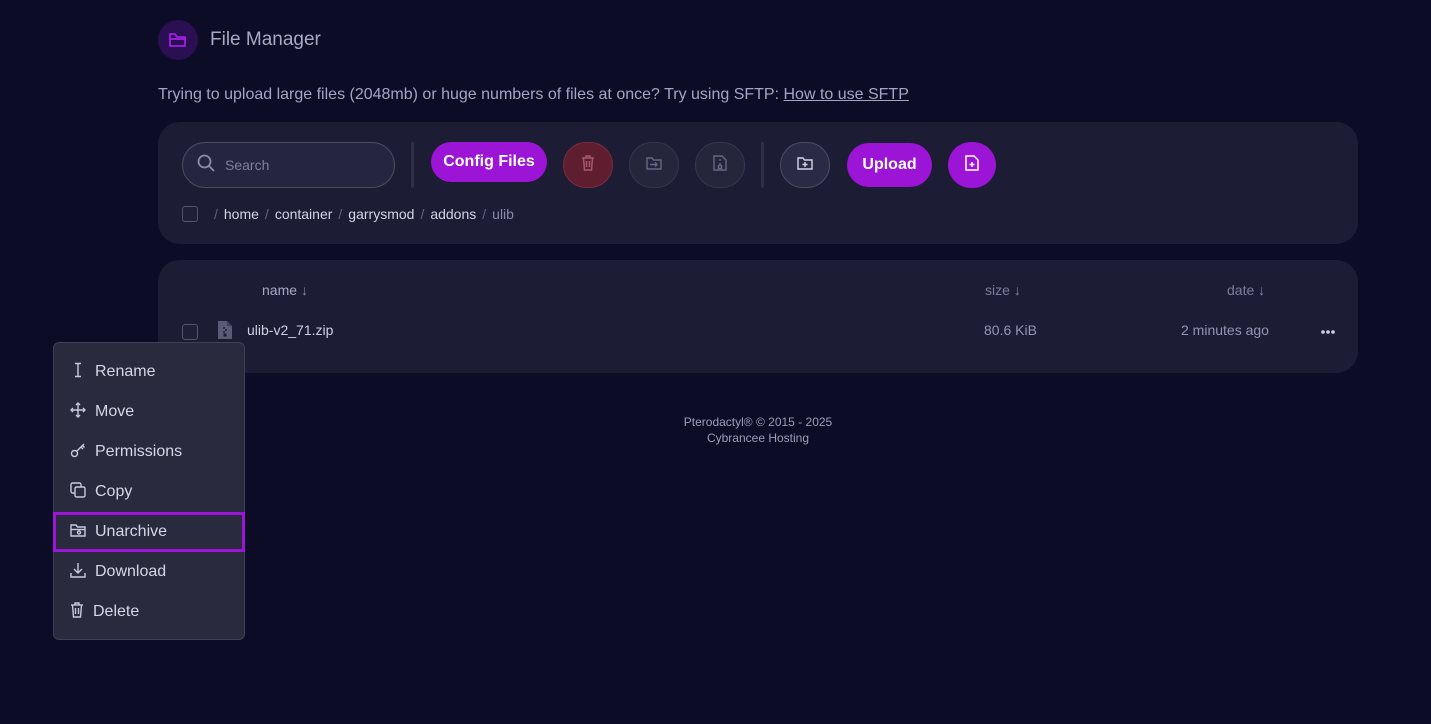  I want to click on file-name: ulib-v2_71.zip, so click(290, 330).